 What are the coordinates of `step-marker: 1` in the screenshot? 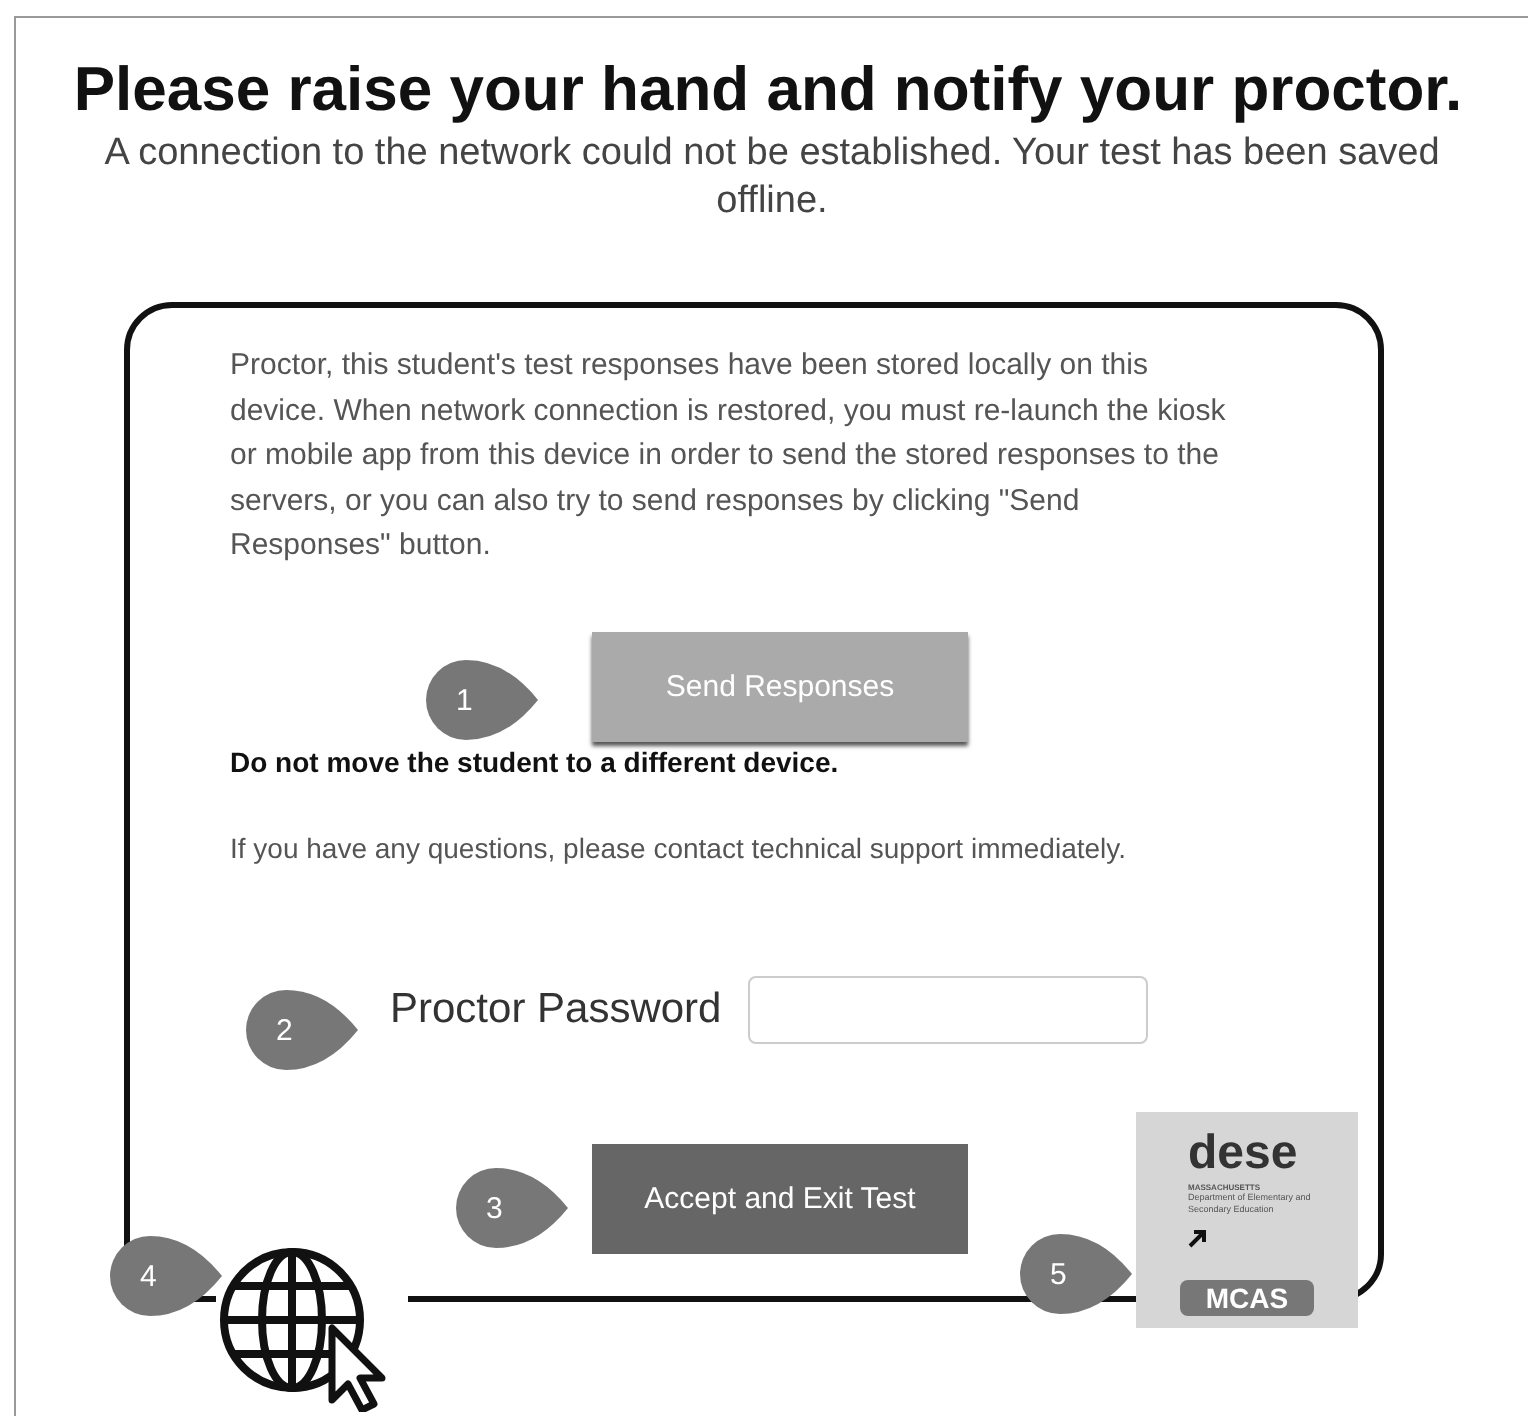 It's located at (482, 700).